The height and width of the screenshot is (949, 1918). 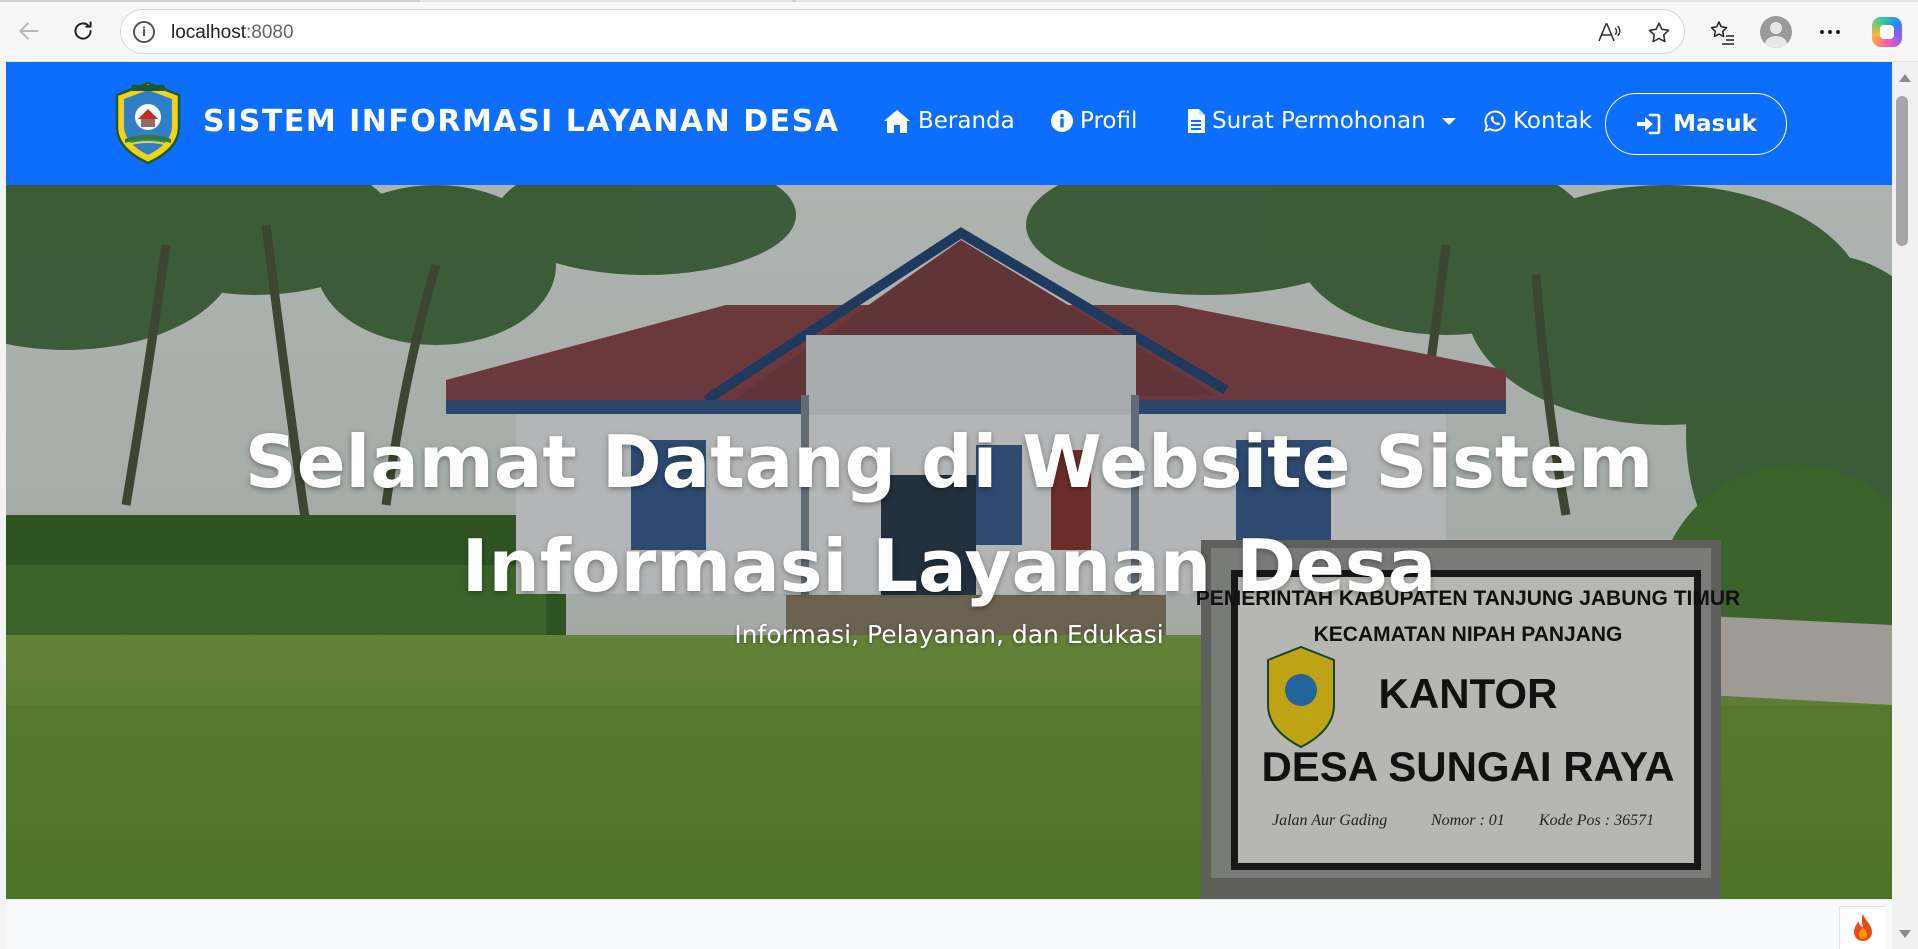 What do you see at coordinates (1448, 121) in the screenshot?
I see `chevron-down-icon` at bounding box center [1448, 121].